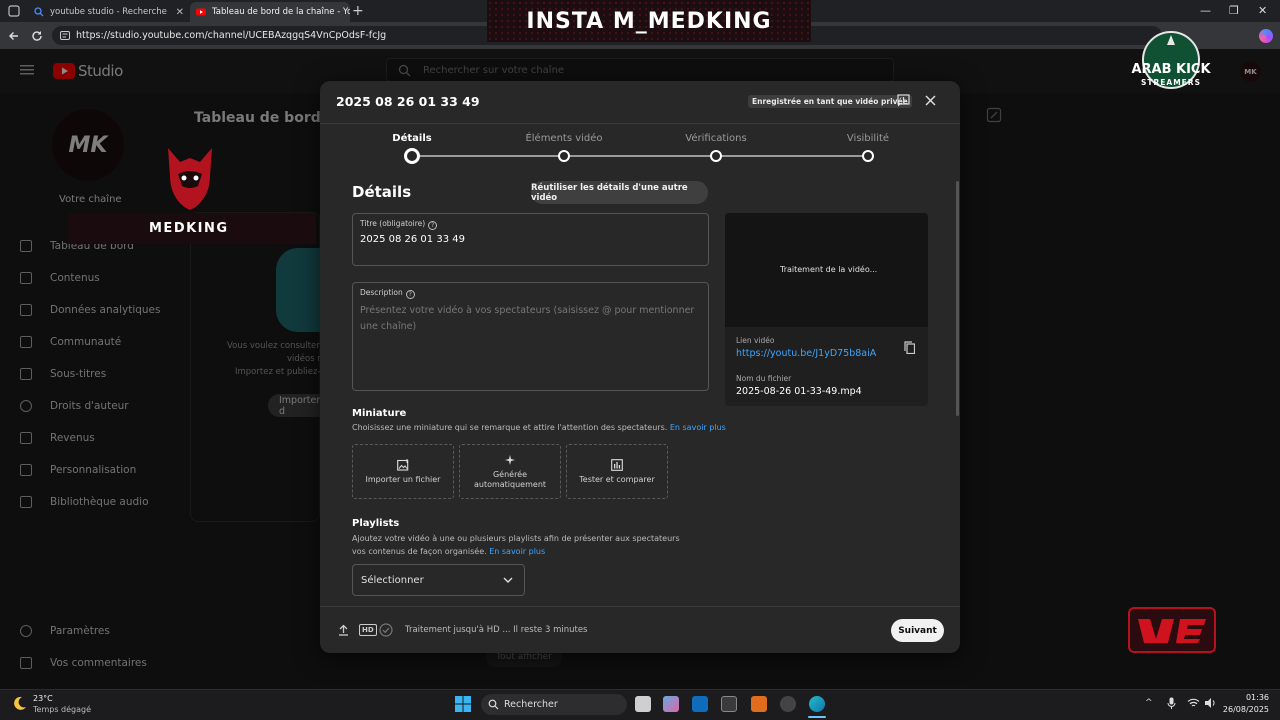 This screenshot has height=720, width=1280. I want to click on image-upload-icon, so click(403, 464).